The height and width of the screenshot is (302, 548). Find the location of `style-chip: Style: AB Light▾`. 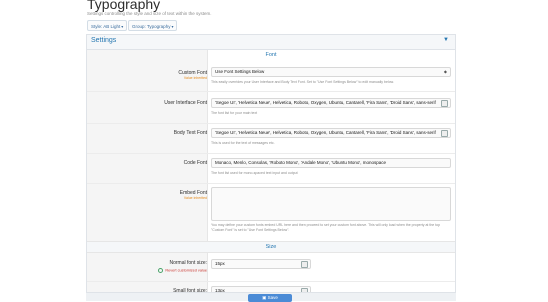

style-chip: Style: AB Light▾ is located at coordinates (107, 25).